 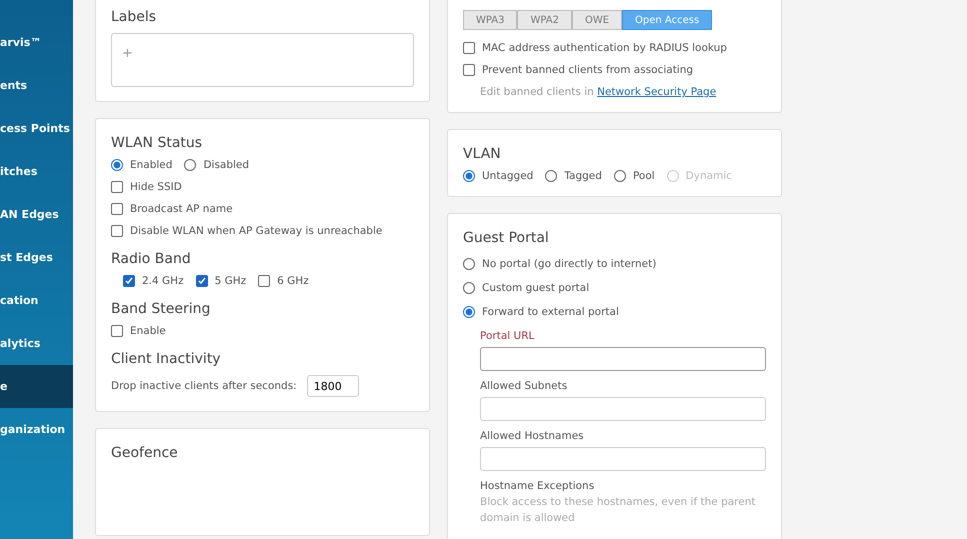 What do you see at coordinates (508, 176) in the screenshot?
I see `option-label: Untagged` at bounding box center [508, 176].